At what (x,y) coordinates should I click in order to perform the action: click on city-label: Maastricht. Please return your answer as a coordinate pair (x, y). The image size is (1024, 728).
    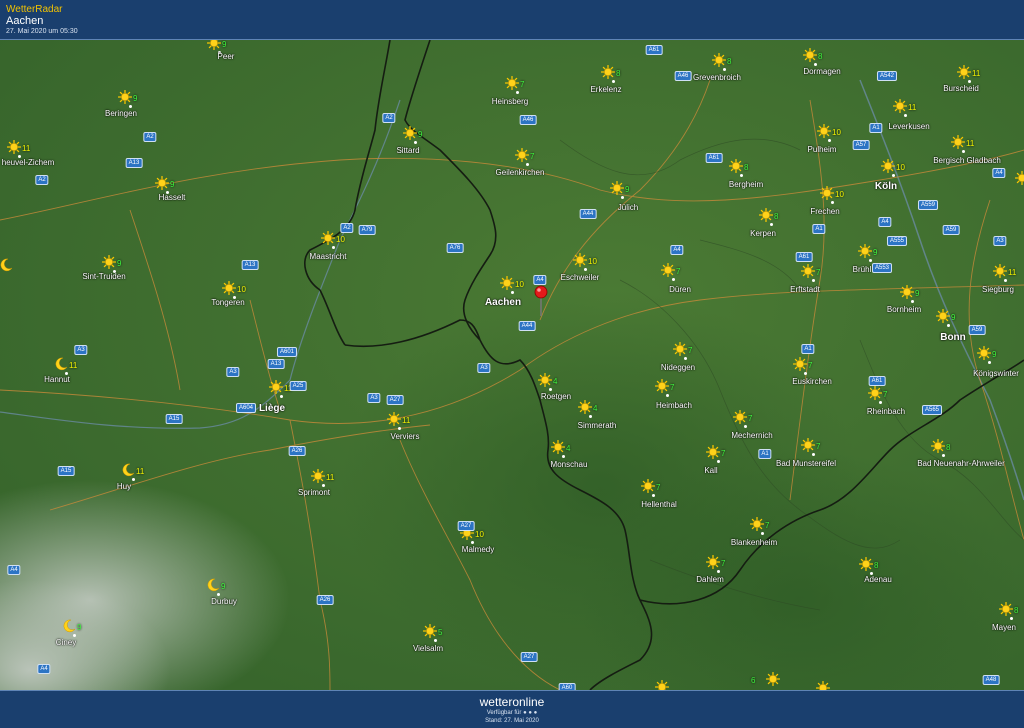
    Looking at the image, I should click on (328, 256).